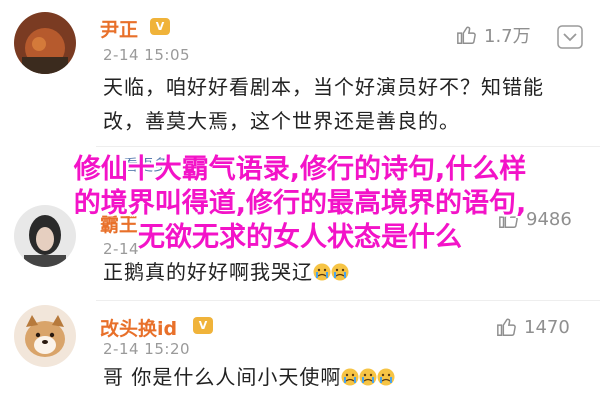 The height and width of the screenshot is (400, 600). What do you see at coordinates (300, 169) in the screenshot?
I see `overlay-caption-line-1: 修仙十大霸气语录,修行的诗句,什么样` at bounding box center [300, 169].